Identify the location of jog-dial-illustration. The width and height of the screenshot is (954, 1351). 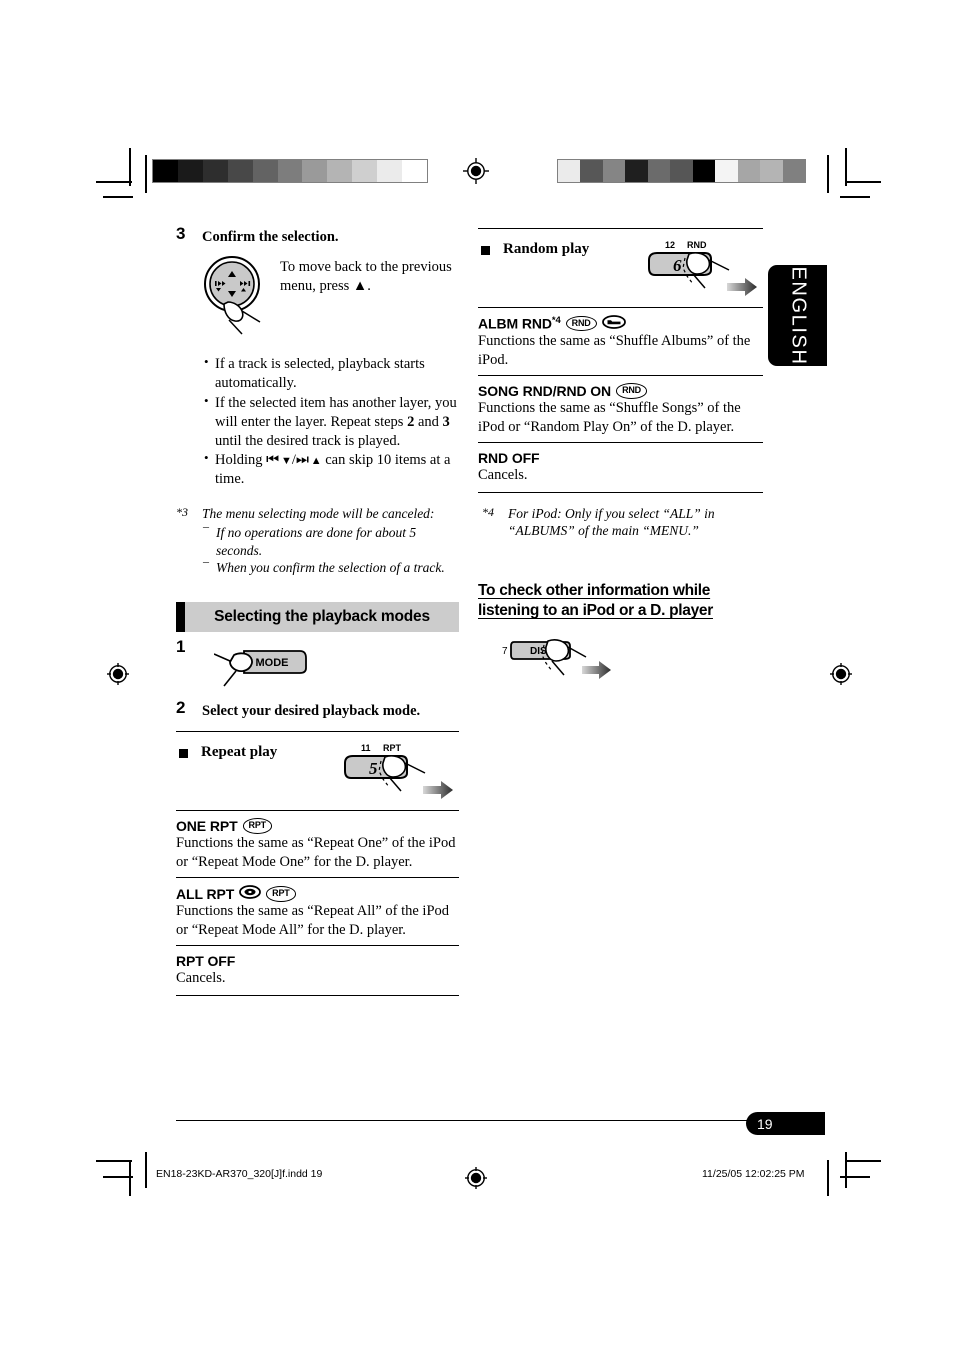
(238, 297).